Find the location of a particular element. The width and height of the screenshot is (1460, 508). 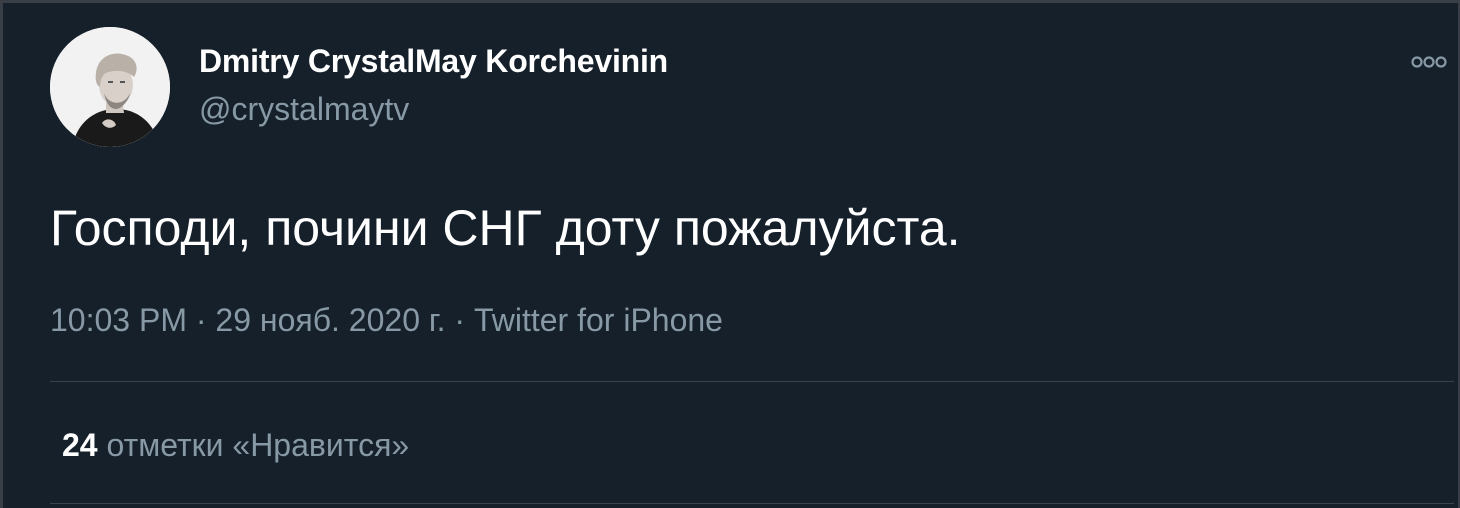

author-handle: @crystalmaytv is located at coordinates (304, 109).